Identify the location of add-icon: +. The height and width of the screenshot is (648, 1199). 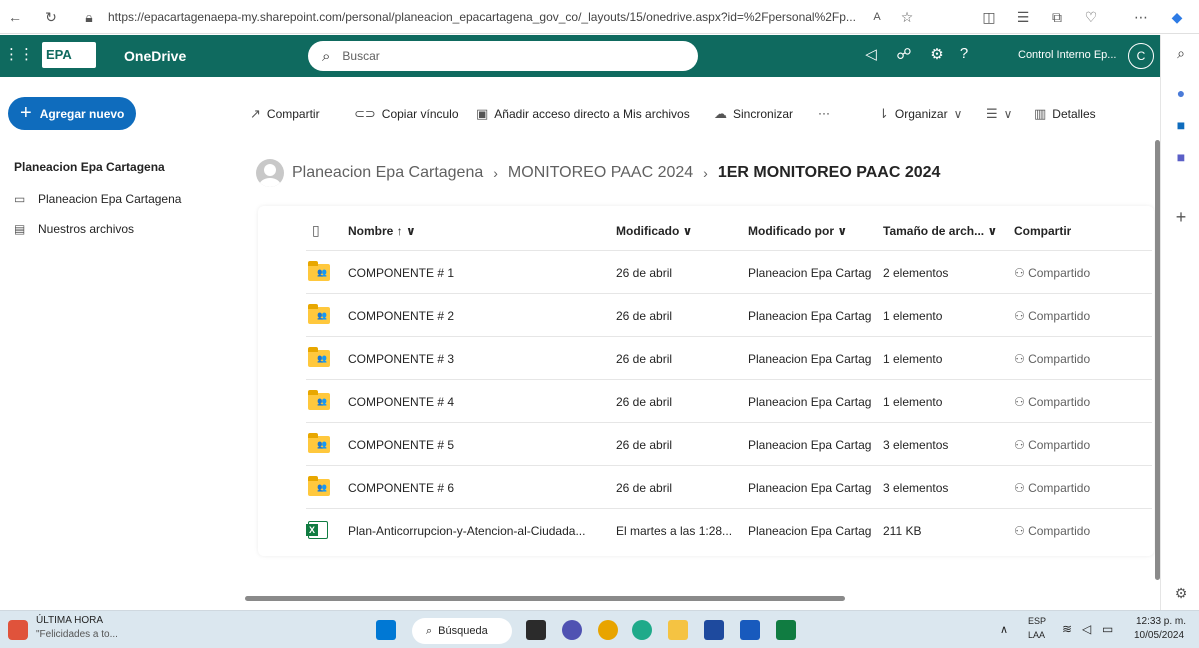
(1181, 217).